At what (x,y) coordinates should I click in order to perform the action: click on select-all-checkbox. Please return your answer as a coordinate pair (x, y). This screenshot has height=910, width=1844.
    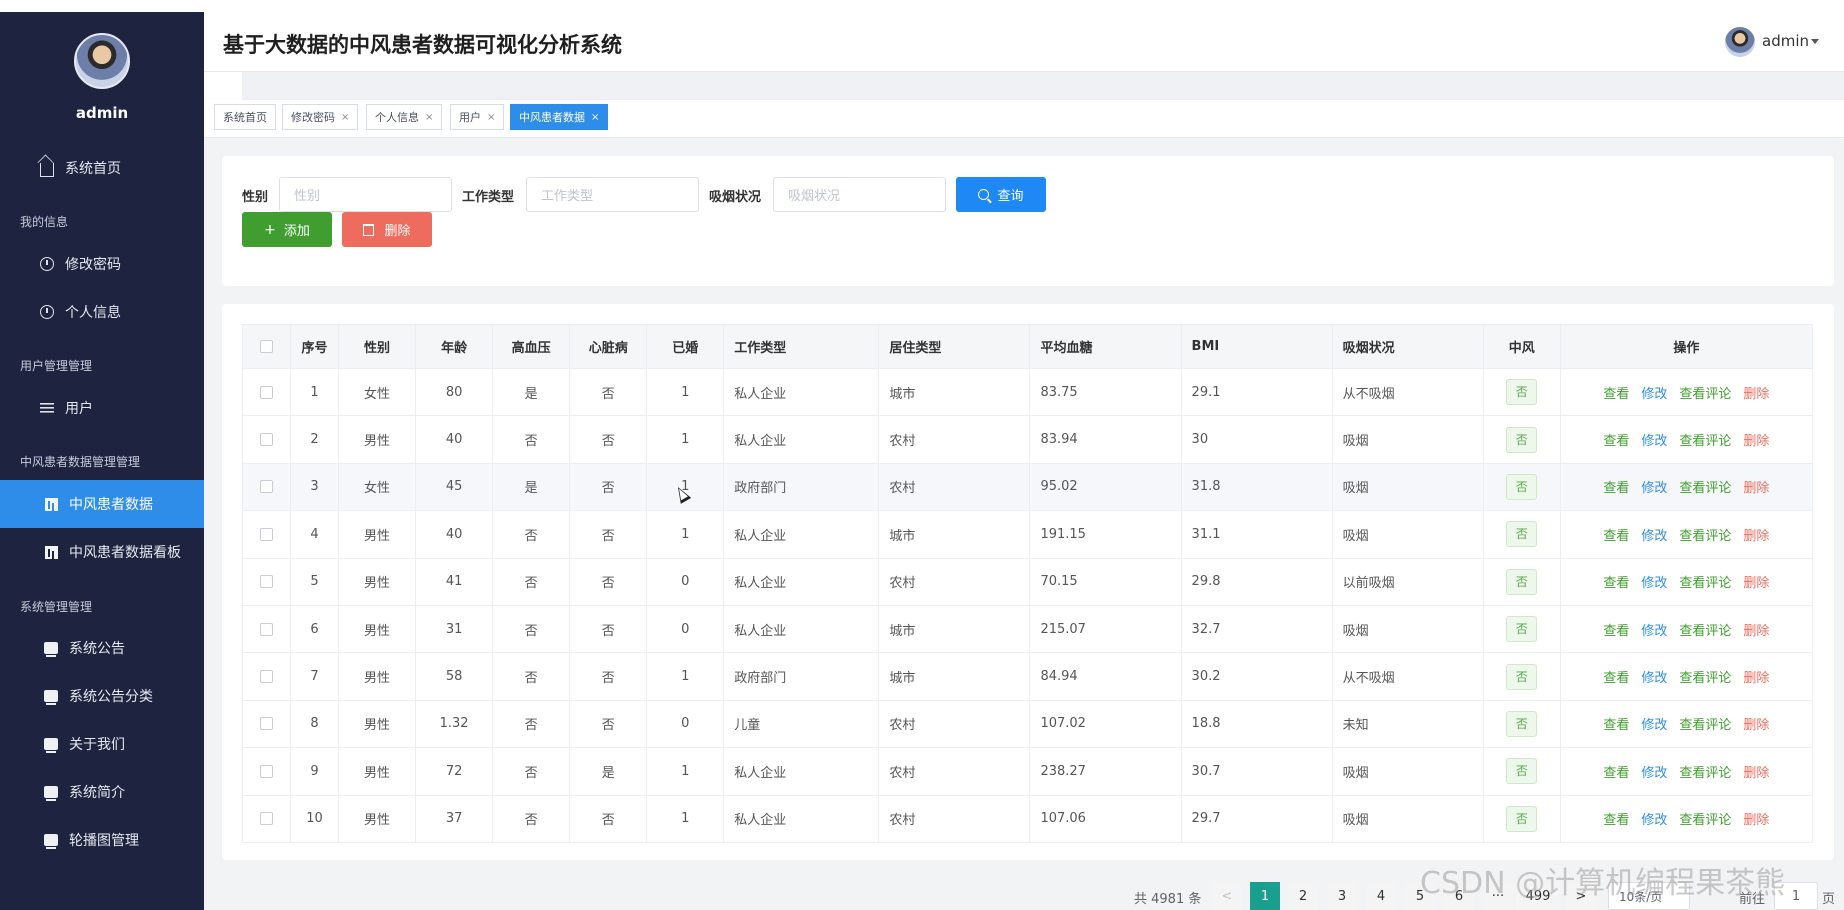
    Looking at the image, I should click on (266, 346).